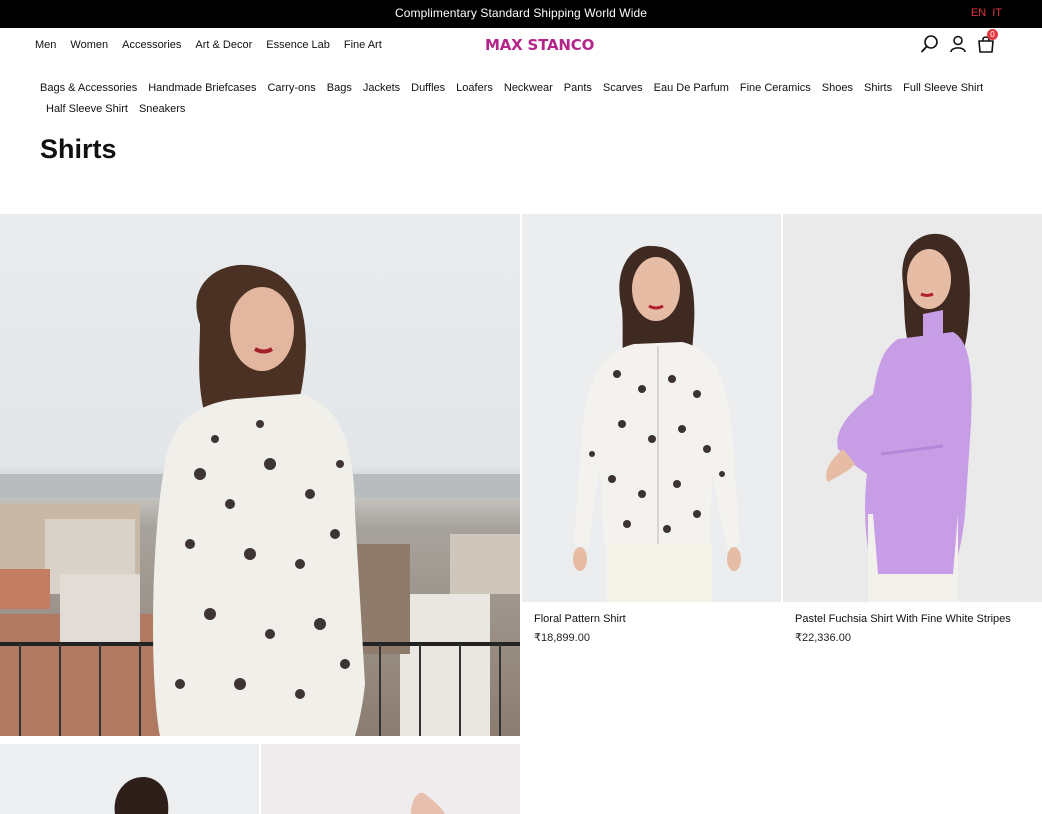 The width and height of the screenshot is (1042, 814). I want to click on category-loafers: Loafers, so click(474, 88).